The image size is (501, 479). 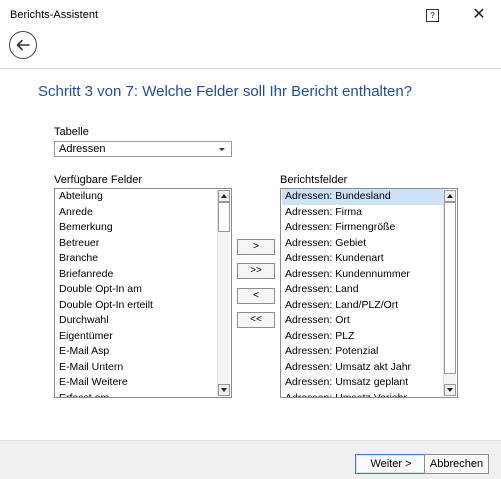 I want to click on add-all-fields-button: >>, so click(x=256, y=271).